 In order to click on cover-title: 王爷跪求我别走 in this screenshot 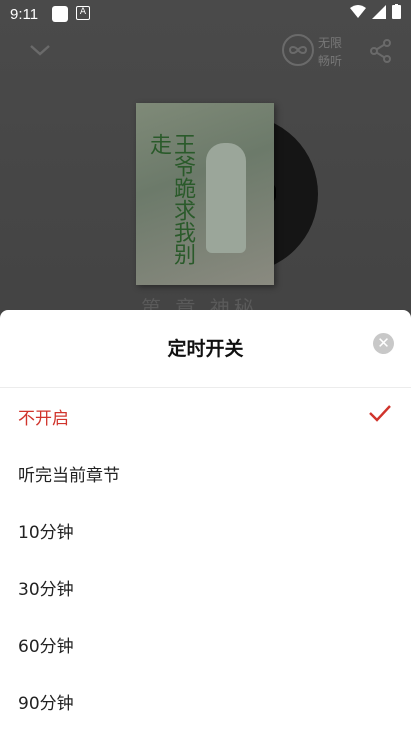, I will do `click(170, 199)`.